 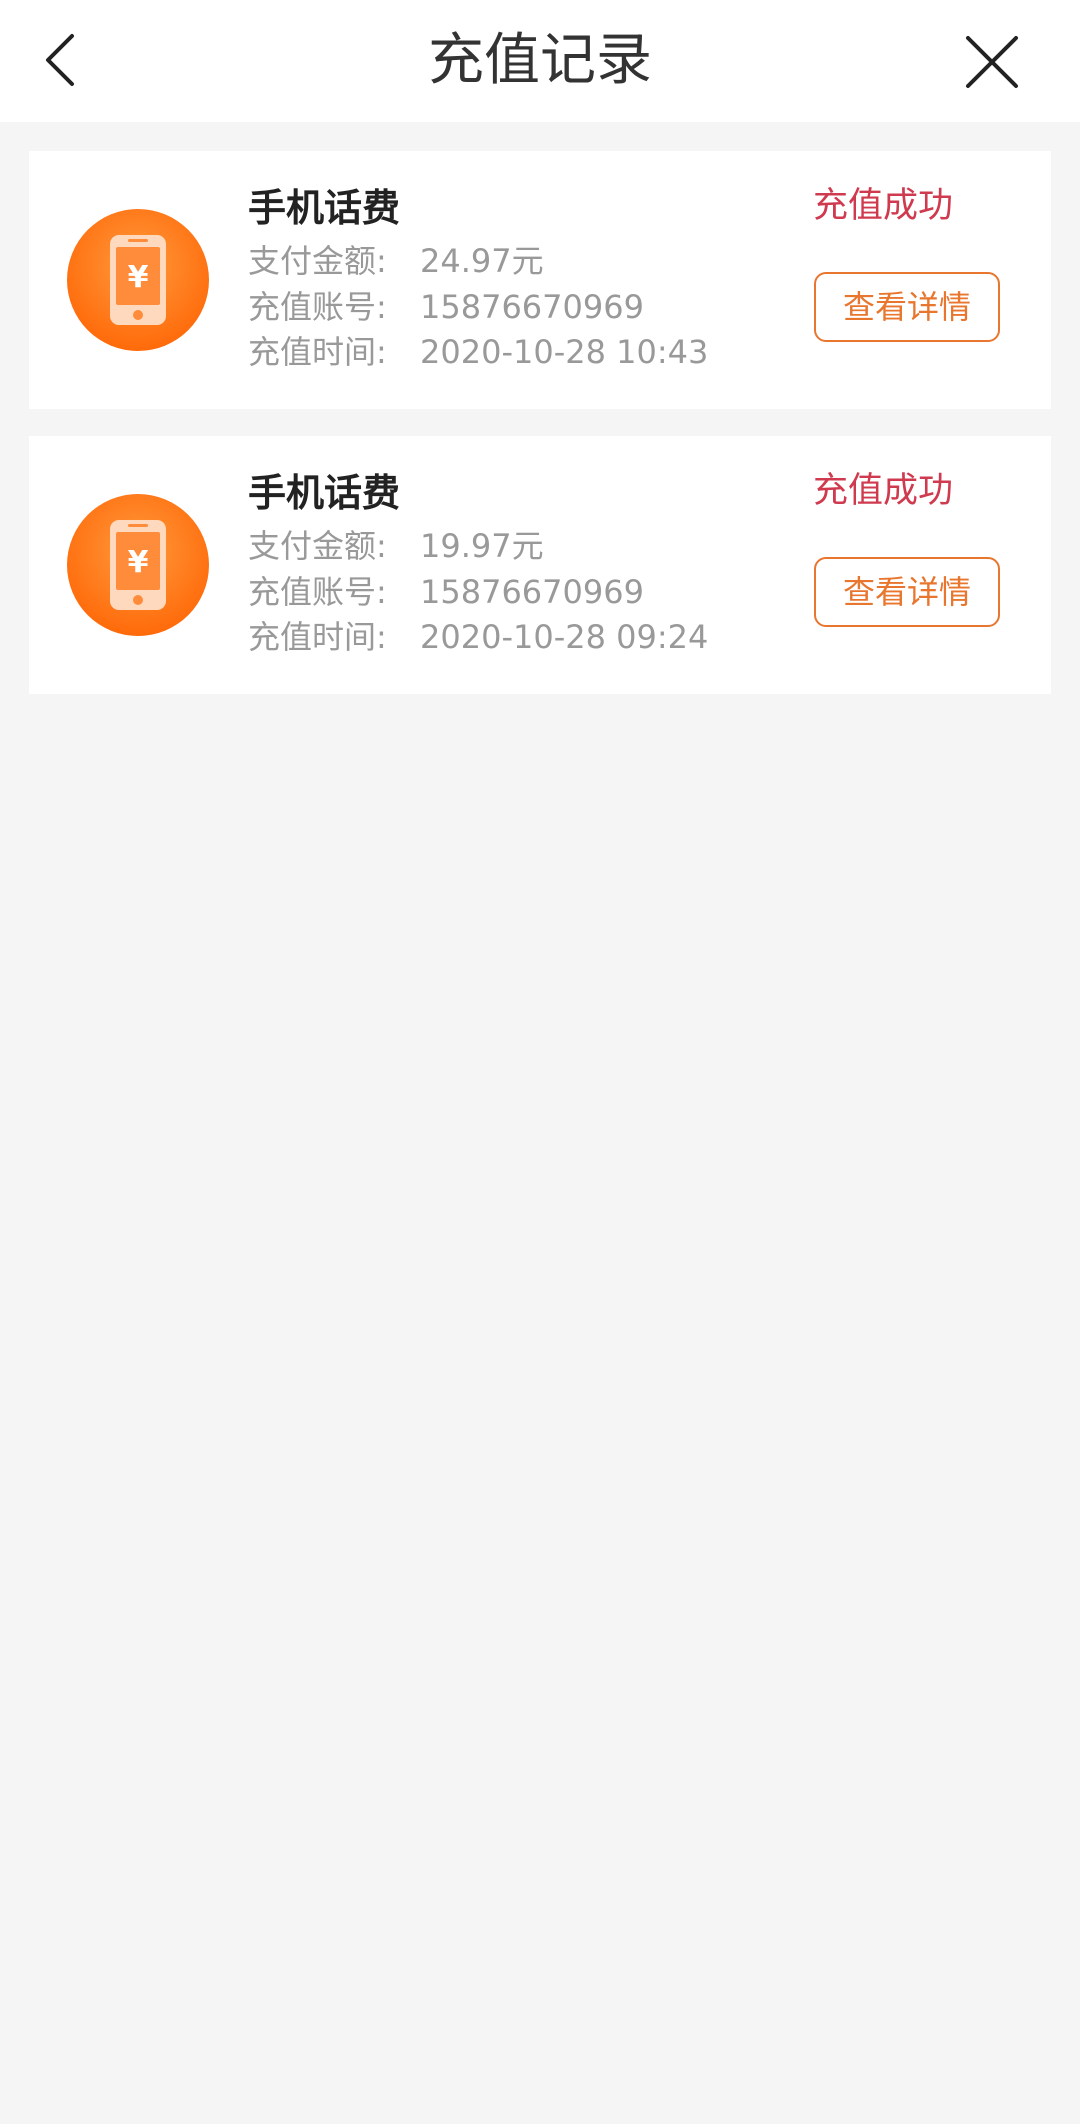 I want to click on time-value: 2020-10-28 09:24, so click(x=564, y=637).